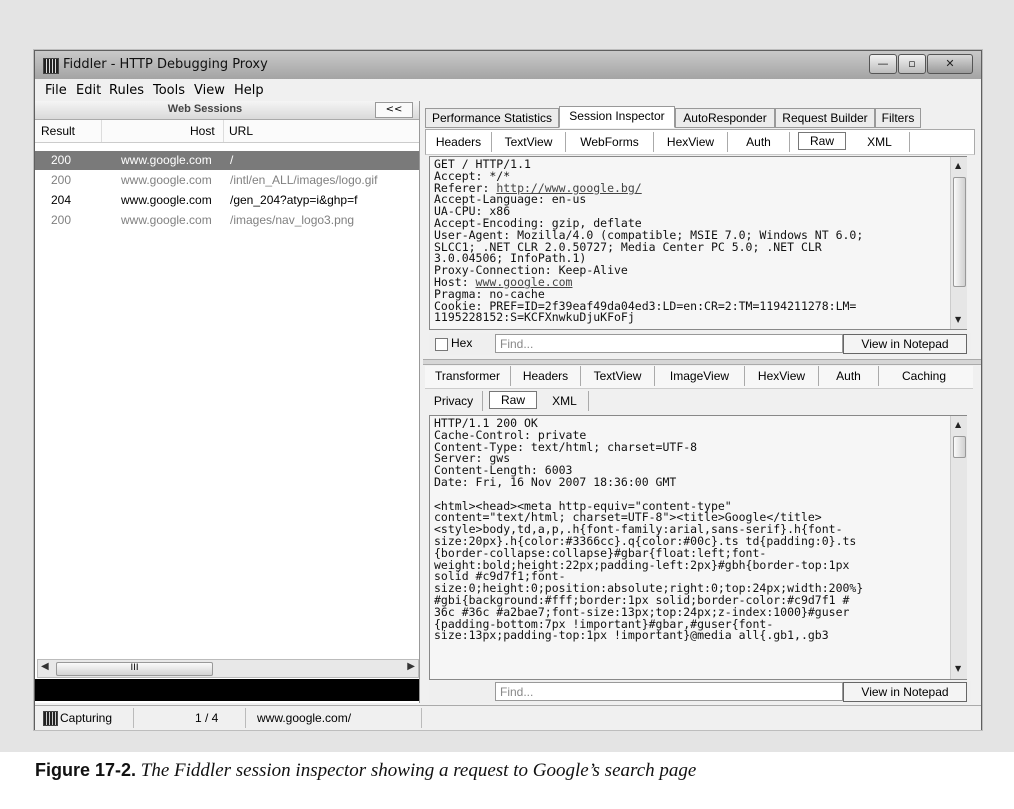  What do you see at coordinates (86, 770) in the screenshot?
I see `figure-label: Figure 17-2.` at bounding box center [86, 770].